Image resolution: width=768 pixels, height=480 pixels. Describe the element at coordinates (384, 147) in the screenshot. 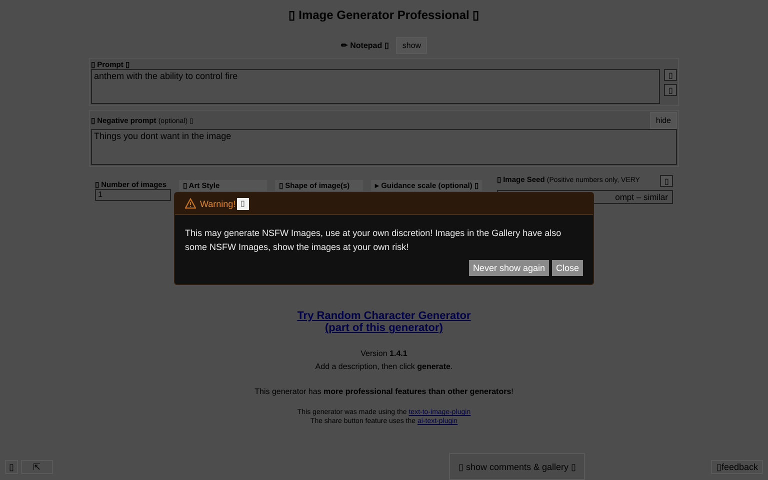

I see `negative-prompt-field: Things you dont want in the image` at that location.